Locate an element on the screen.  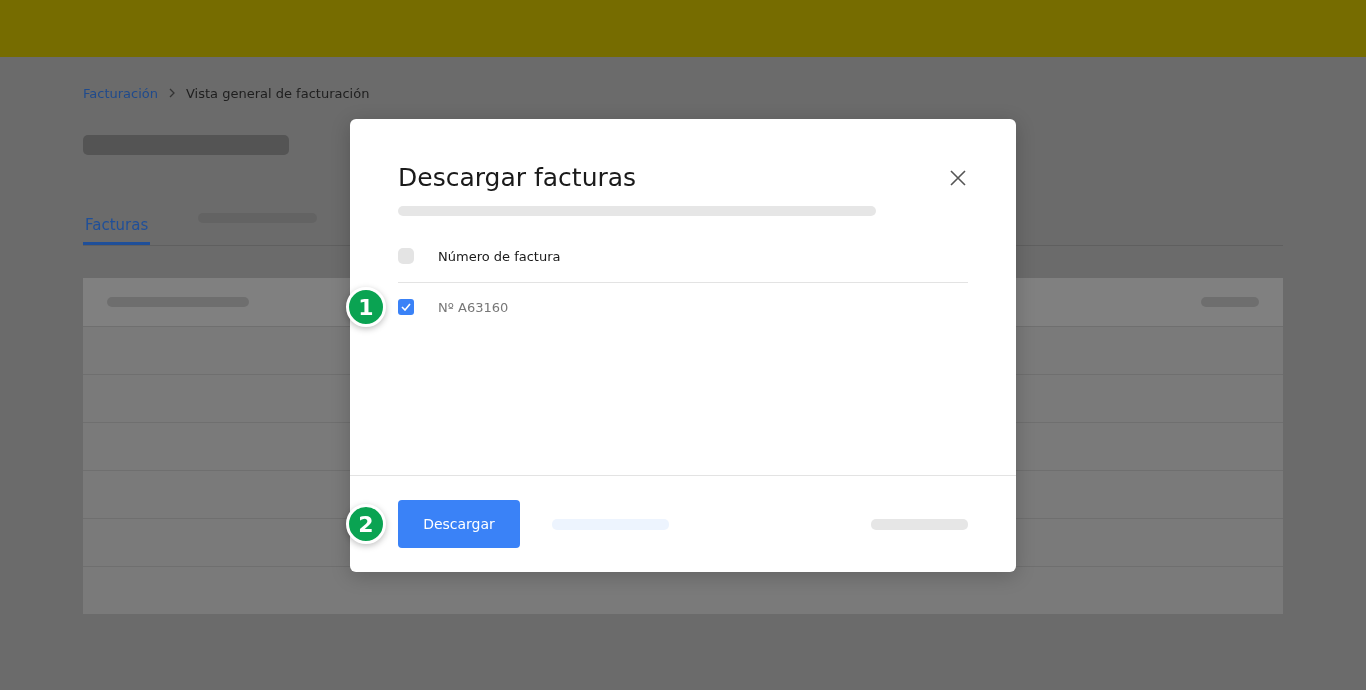
dialog-title: Descargar facturas is located at coordinates (517, 177).